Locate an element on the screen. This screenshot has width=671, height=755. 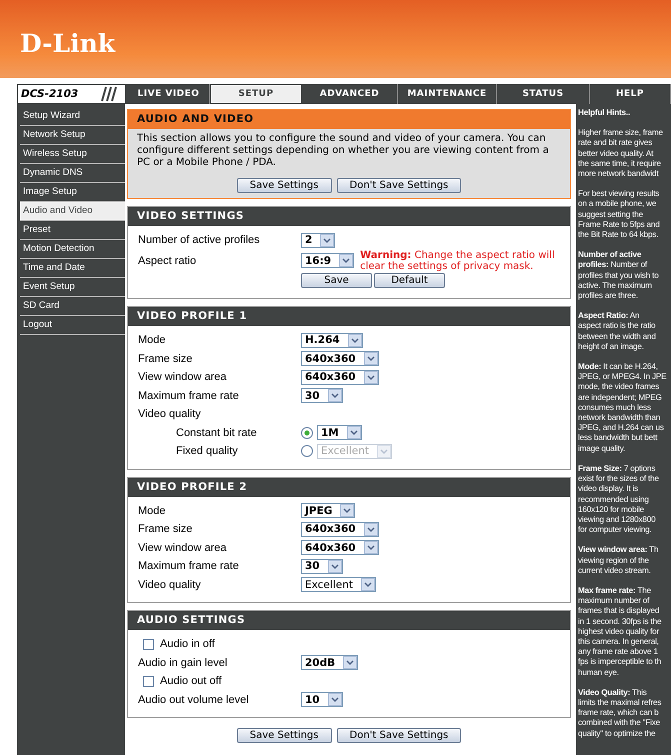
help-text-line: mode, the video frames is located at coordinates (619, 387).